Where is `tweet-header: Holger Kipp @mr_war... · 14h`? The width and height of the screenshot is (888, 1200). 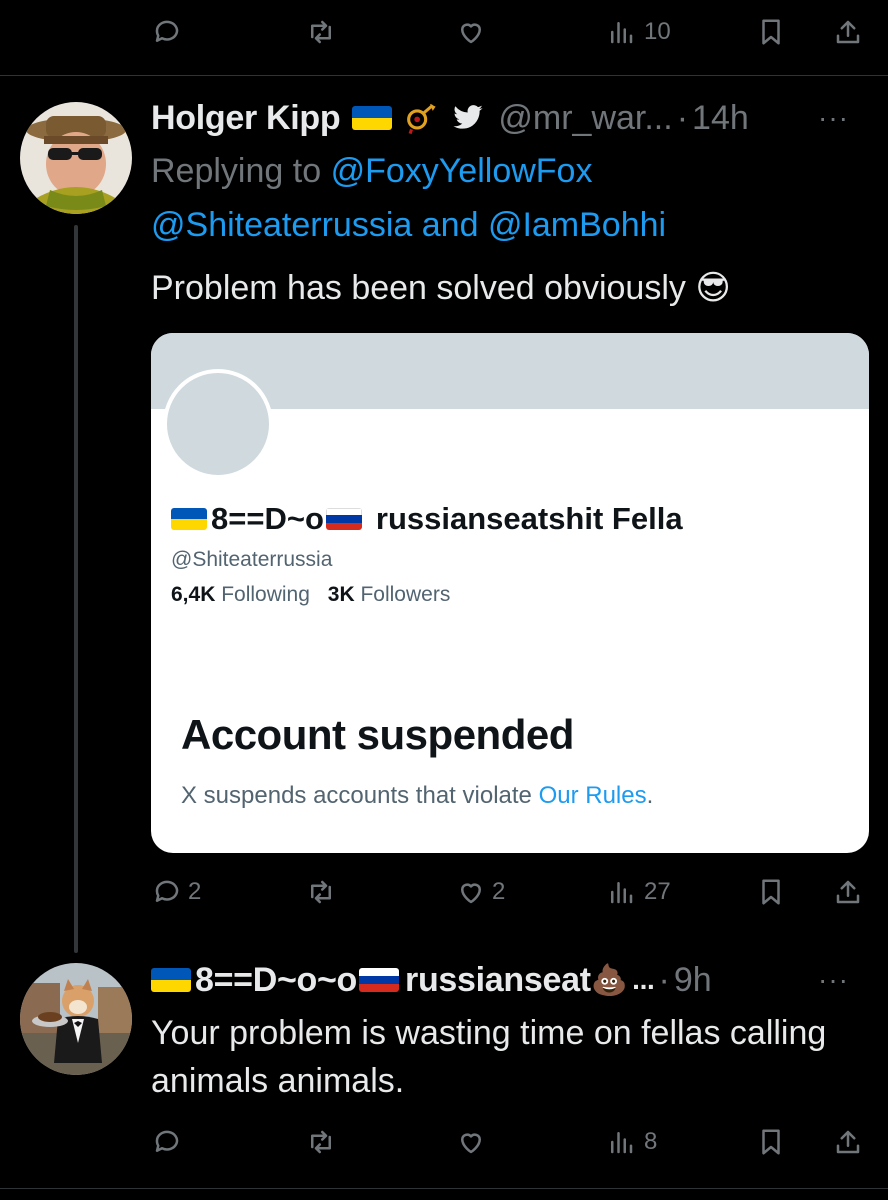 tweet-header: Holger Kipp @mr_war... · 14h is located at coordinates (450, 118).